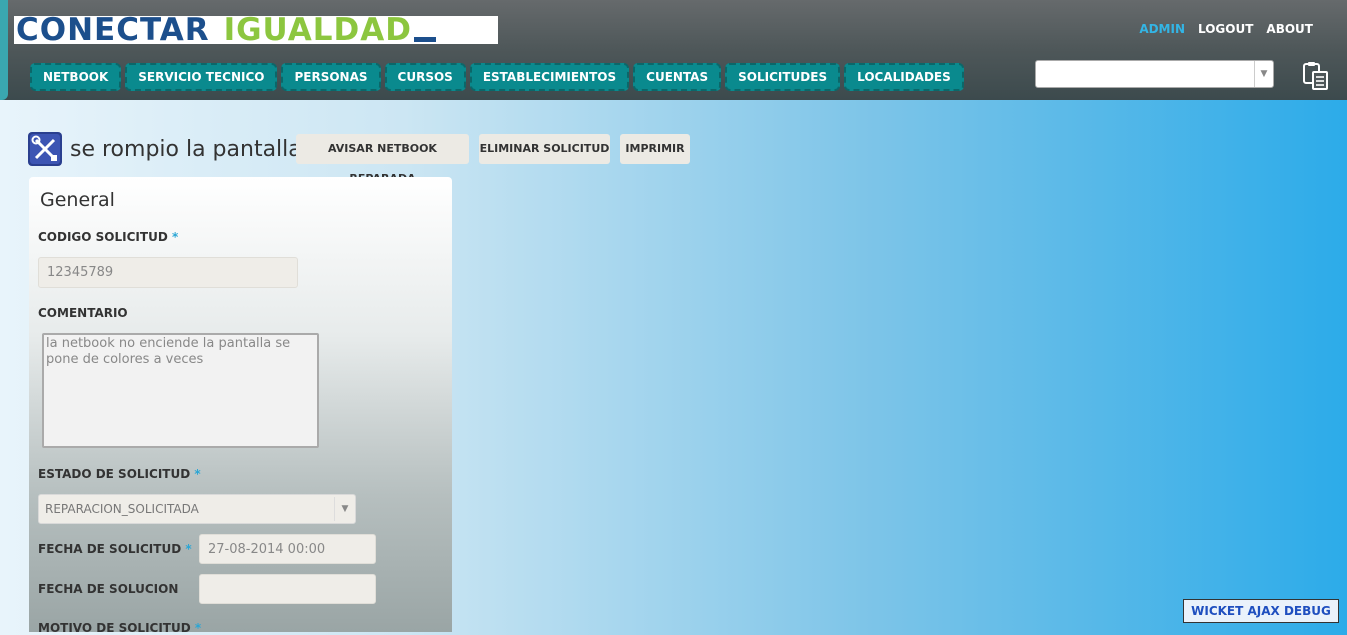 The width and height of the screenshot is (1347, 635). Describe the element at coordinates (77, 200) in the screenshot. I see `section-title: General` at that location.